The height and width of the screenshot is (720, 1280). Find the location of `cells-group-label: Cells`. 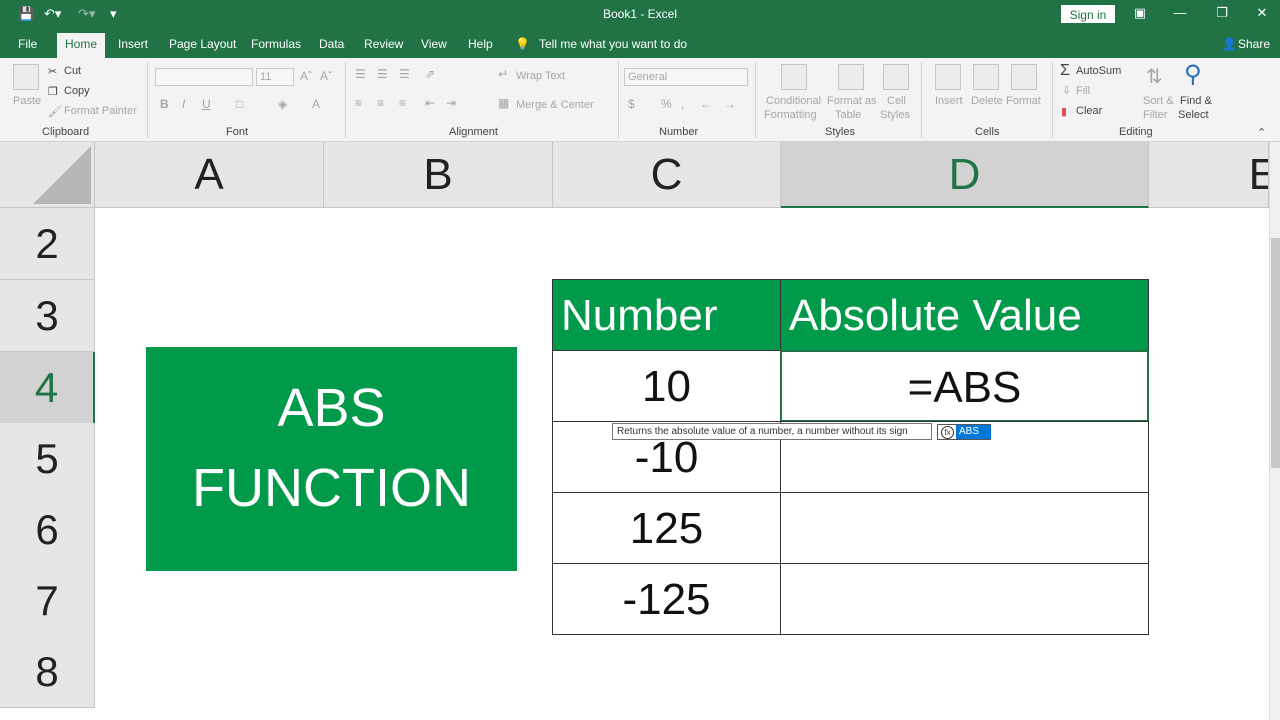

cells-group-label: Cells is located at coordinates (987, 132).